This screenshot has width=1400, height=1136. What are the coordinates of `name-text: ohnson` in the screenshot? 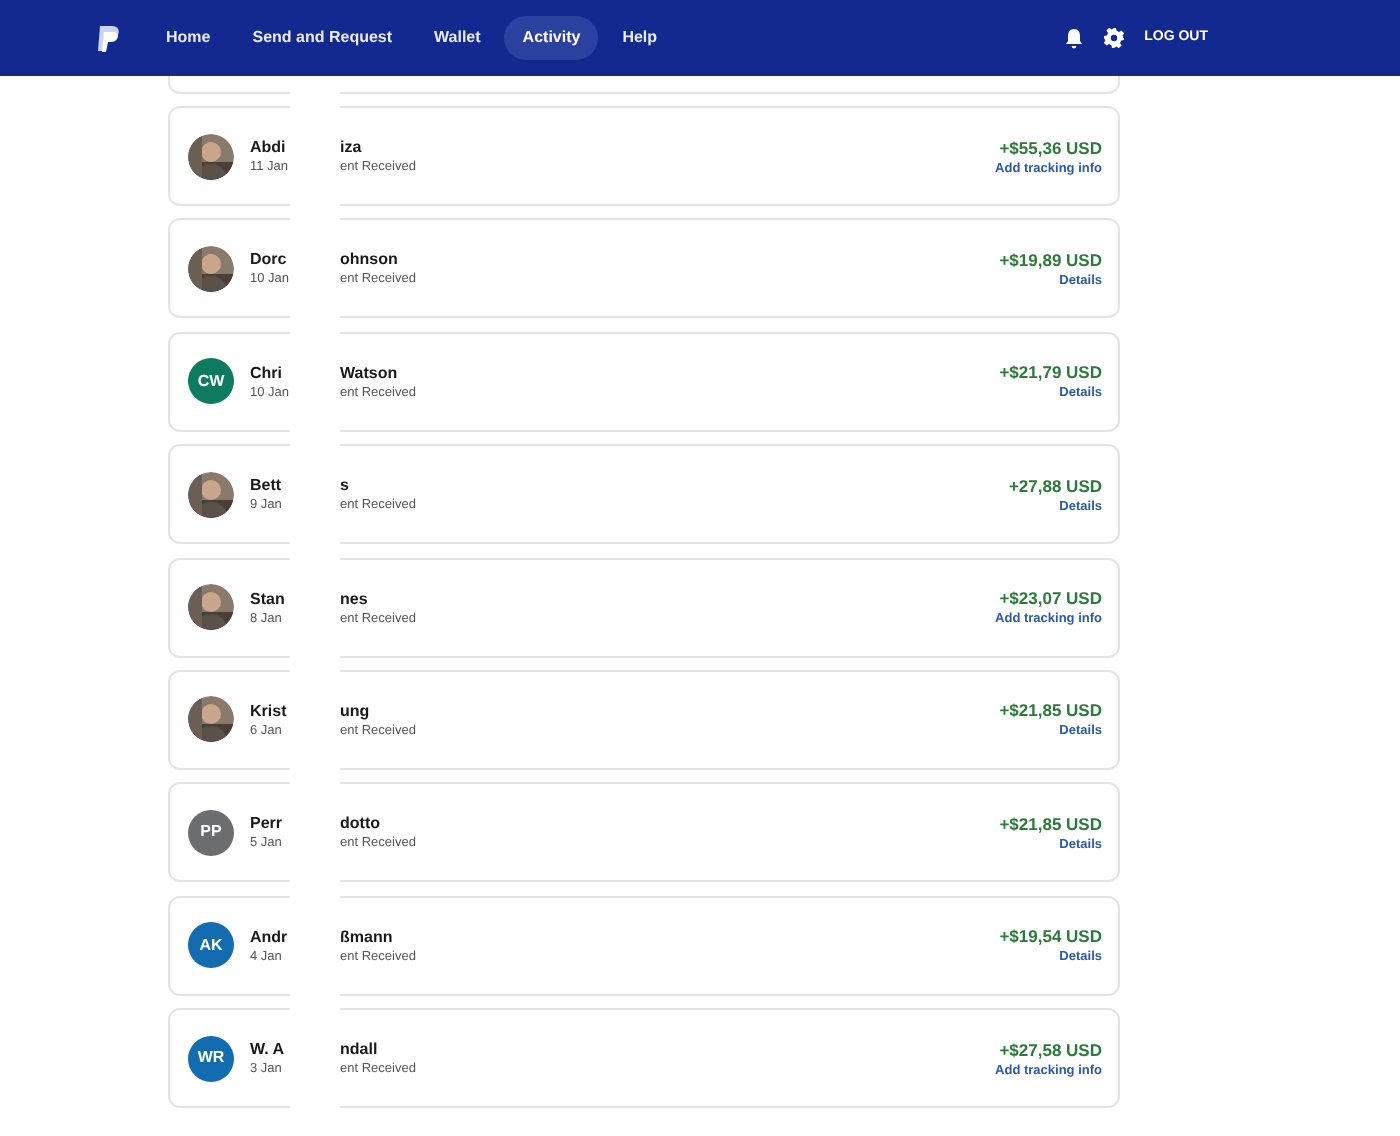 It's located at (370, 259).